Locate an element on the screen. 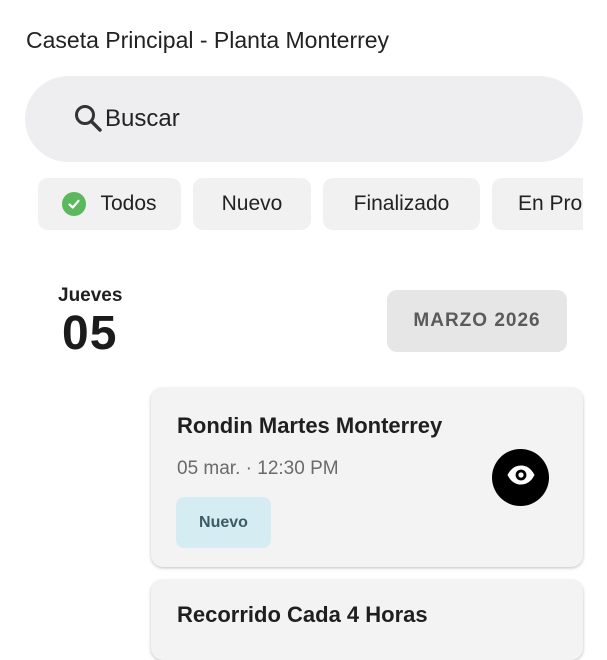  round-title: Recorrido Cada 4 Horas is located at coordinates (302, 614).